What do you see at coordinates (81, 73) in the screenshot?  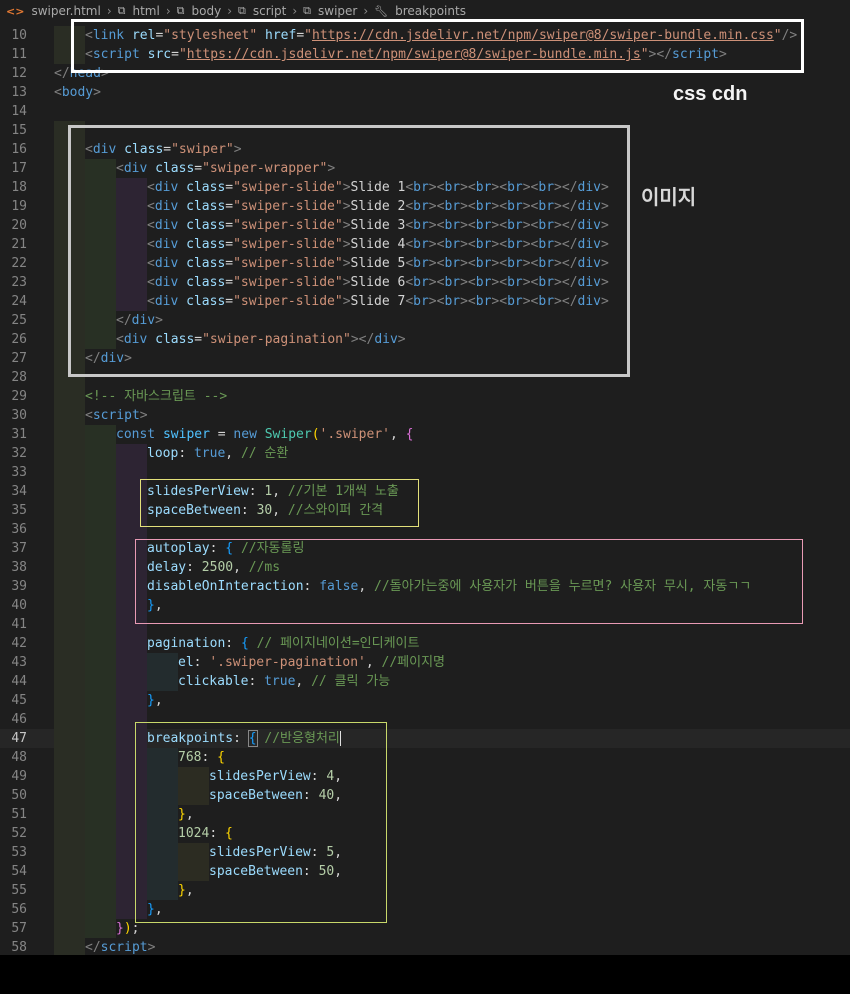 I see `code-text: </head>` at bounding box center [81, 73].